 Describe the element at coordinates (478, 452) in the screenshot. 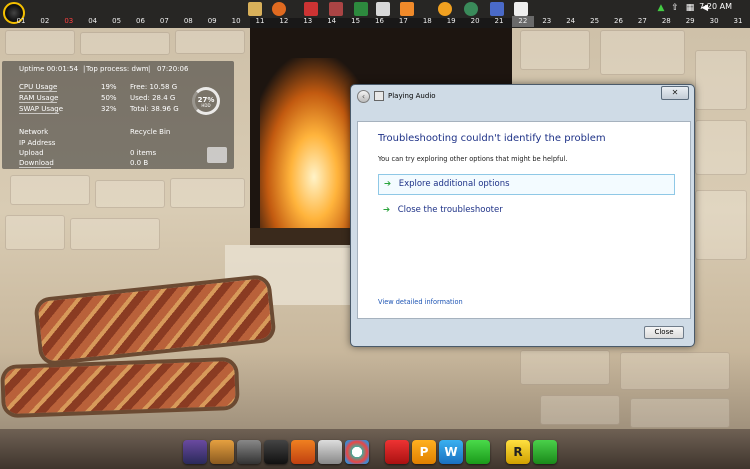

I see `phone-icon` at that location.